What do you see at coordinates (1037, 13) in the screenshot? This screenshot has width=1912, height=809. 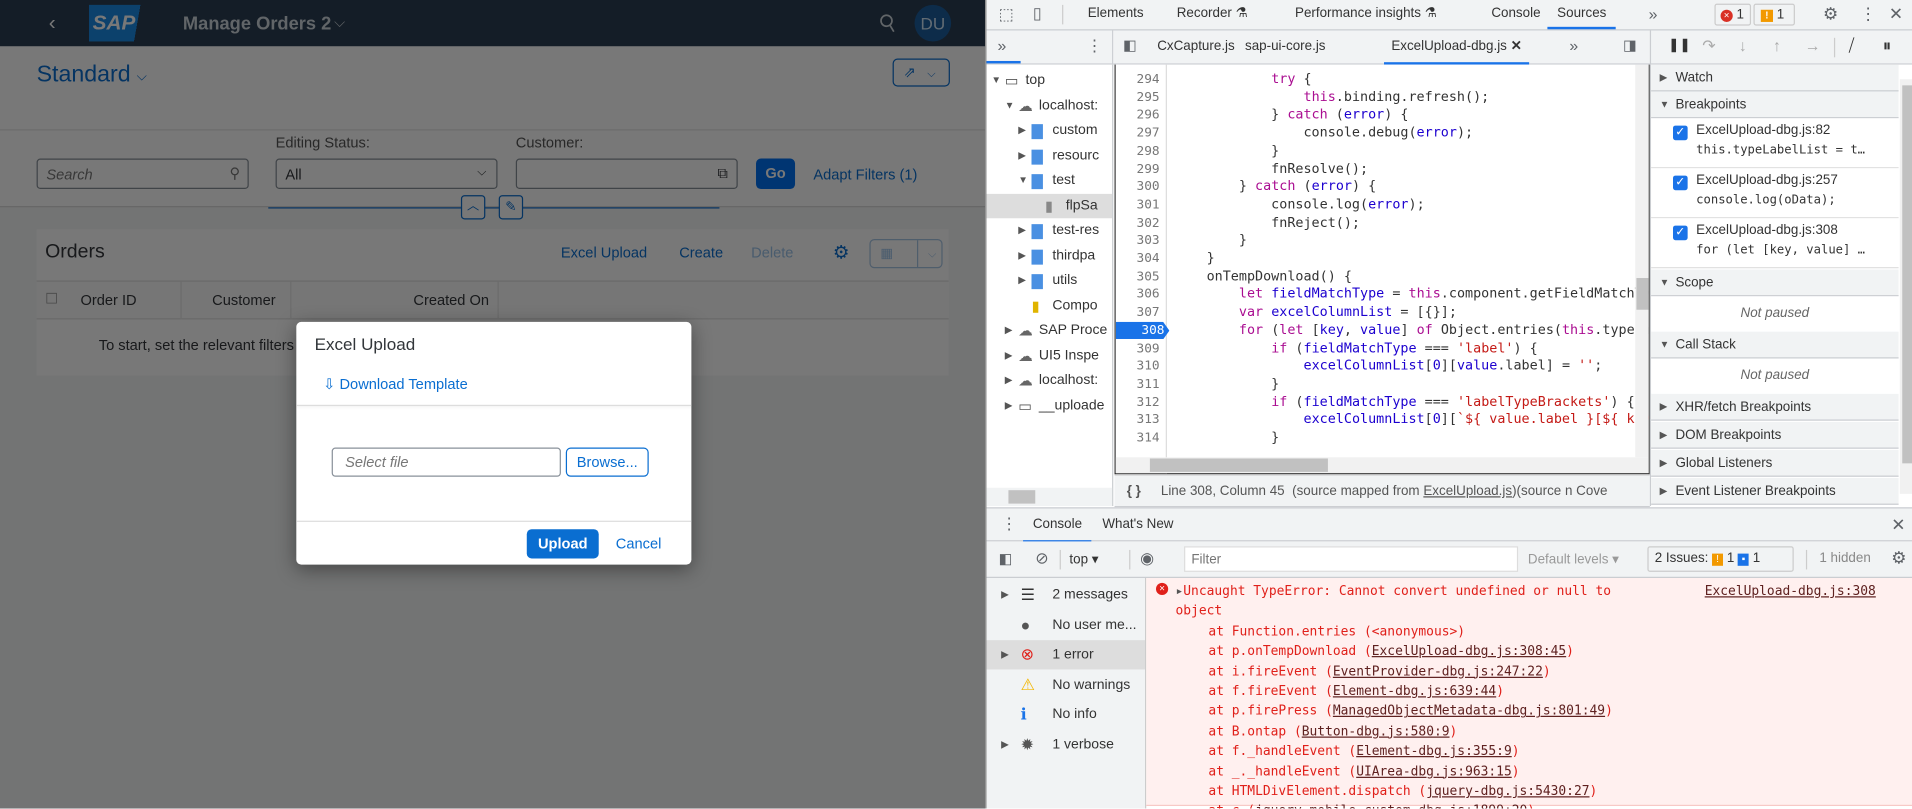 I see `device-toolbar-icon: ▯` at bounding box center [1037, 13].